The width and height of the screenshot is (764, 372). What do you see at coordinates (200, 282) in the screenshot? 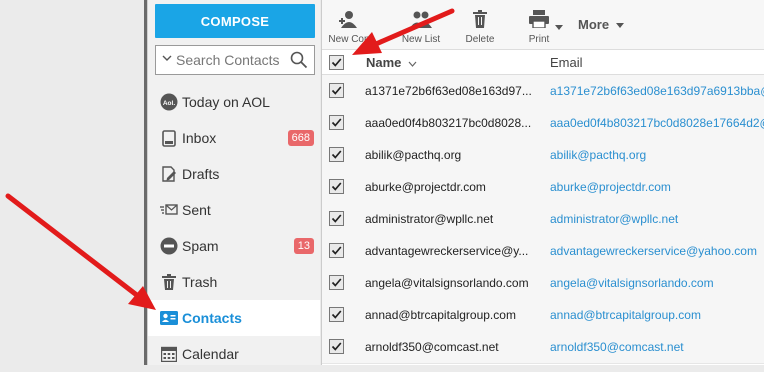
I see `sidebar-item-label: Trash` at bounding box center [200, 282].